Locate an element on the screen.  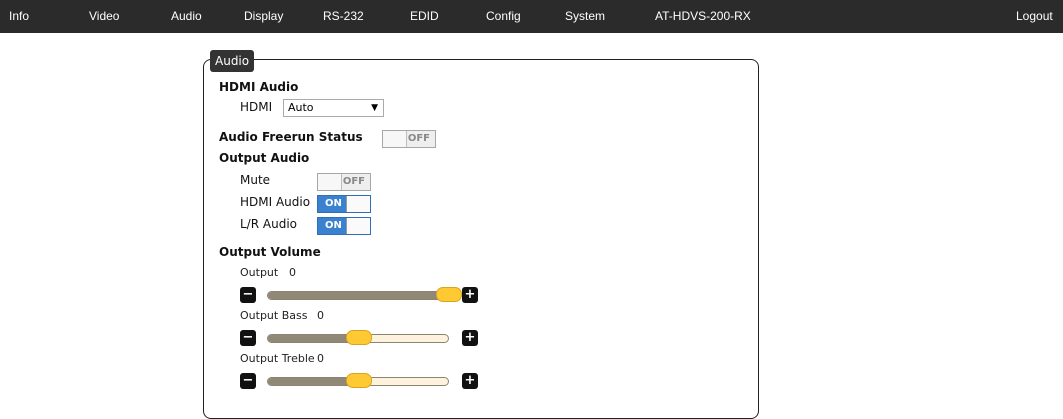
output-decrease-button: − is located at coordinates (248, 295).